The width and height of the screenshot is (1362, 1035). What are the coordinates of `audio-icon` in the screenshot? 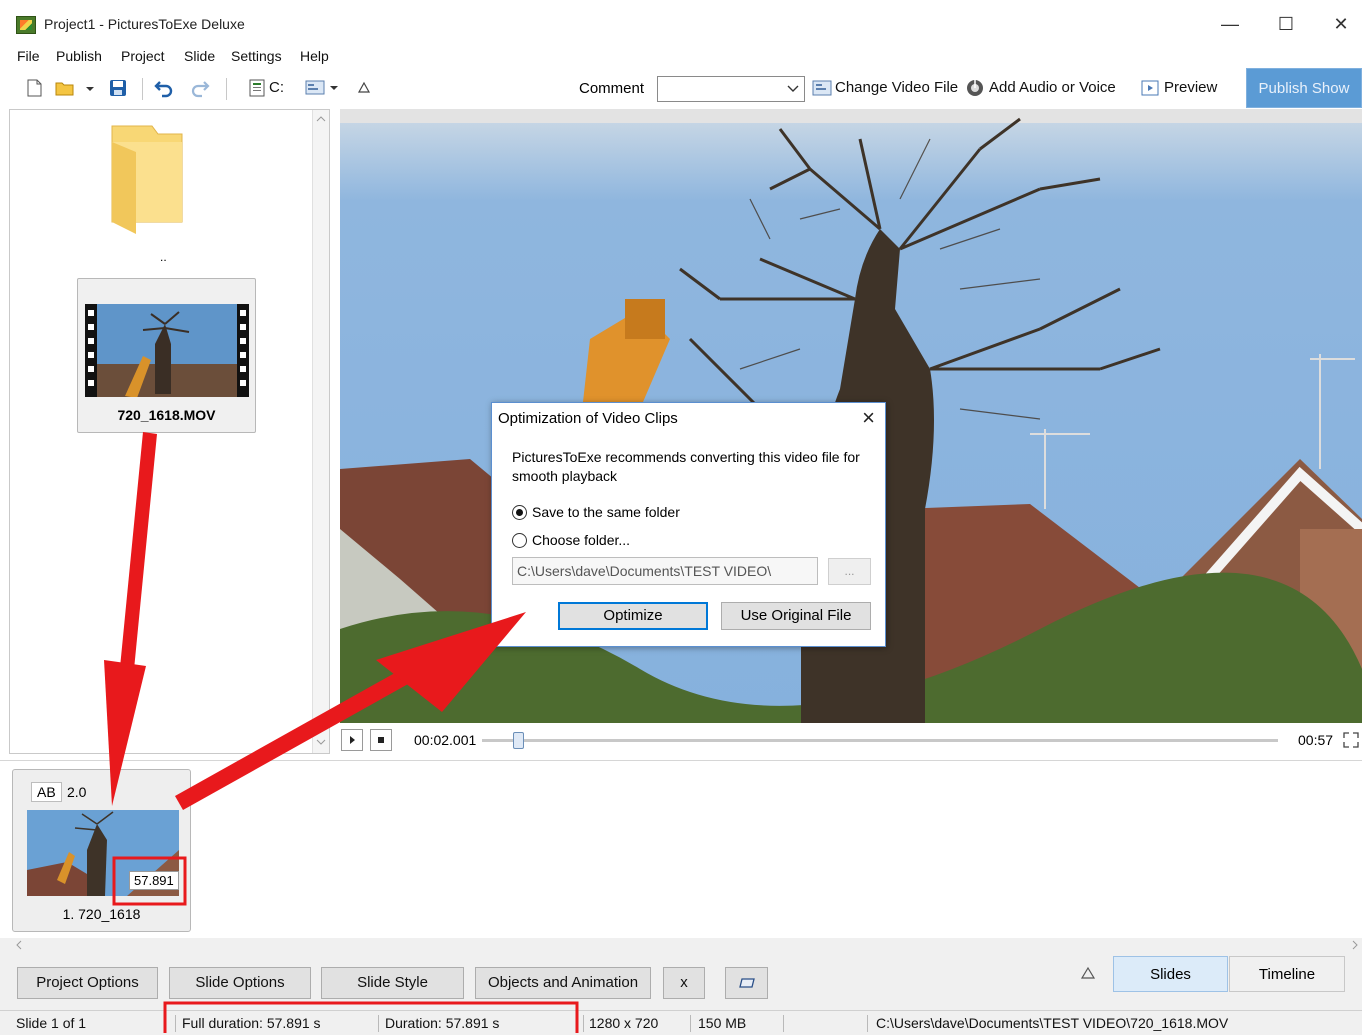 It's located at (975, 88).